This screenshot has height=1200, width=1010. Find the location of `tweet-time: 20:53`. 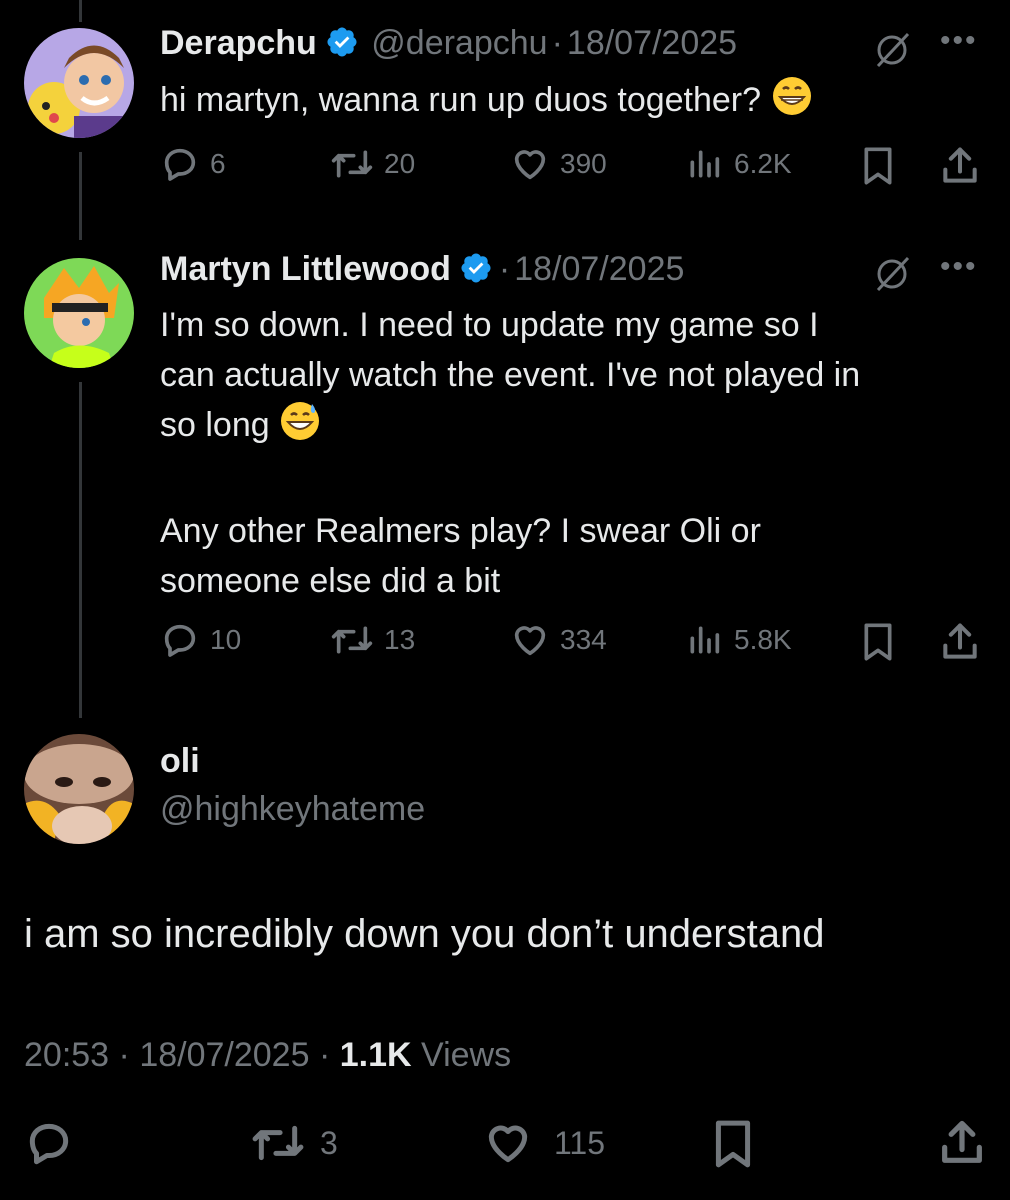

tweet-time: 20:53 is located at coordinates (66, 1055).